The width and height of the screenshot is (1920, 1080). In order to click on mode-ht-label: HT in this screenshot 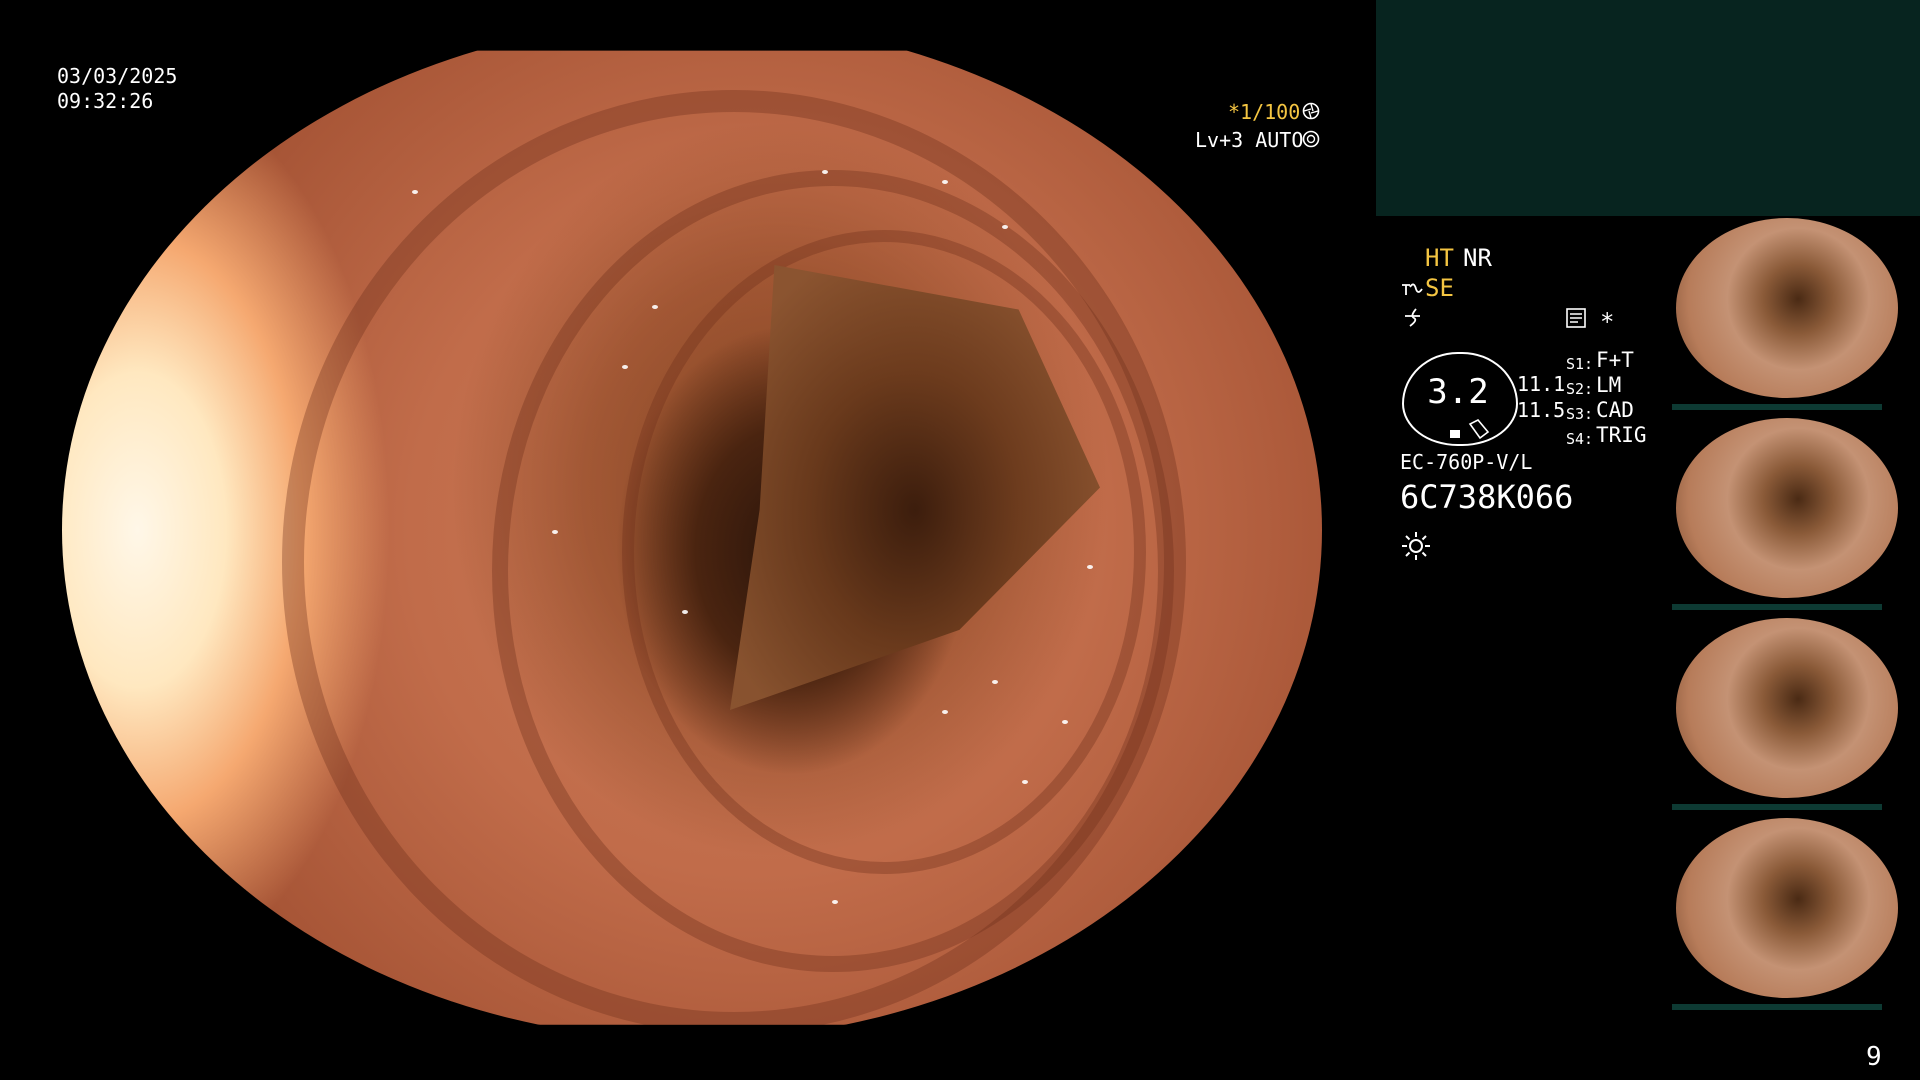, I will do `click(1439, 258)`.